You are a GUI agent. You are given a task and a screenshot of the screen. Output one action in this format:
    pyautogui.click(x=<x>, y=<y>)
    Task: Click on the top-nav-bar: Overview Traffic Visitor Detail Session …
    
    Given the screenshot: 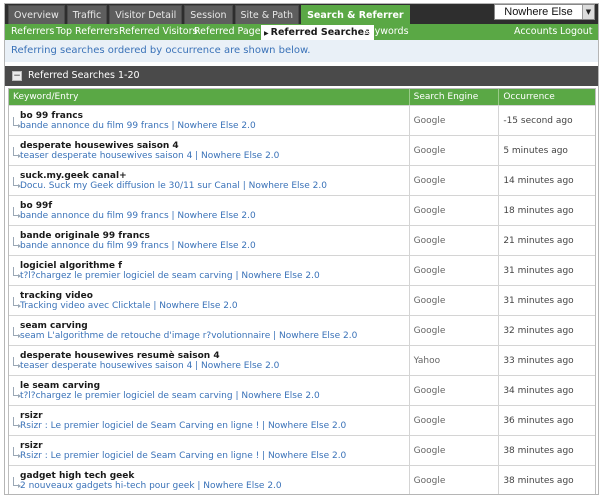 What is the action you would take?
    pyautogui.click(x=301, y=14)
    